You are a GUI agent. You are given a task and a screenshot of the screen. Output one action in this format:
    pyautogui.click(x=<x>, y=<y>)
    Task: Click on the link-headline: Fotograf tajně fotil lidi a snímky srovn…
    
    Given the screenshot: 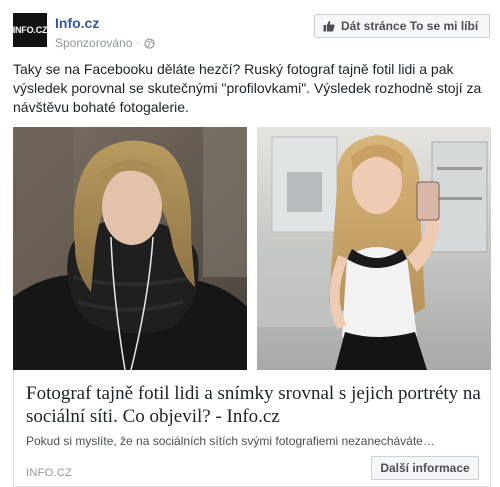 What is the action you would take?
    pyautogui.click(x=254, y=405)
    